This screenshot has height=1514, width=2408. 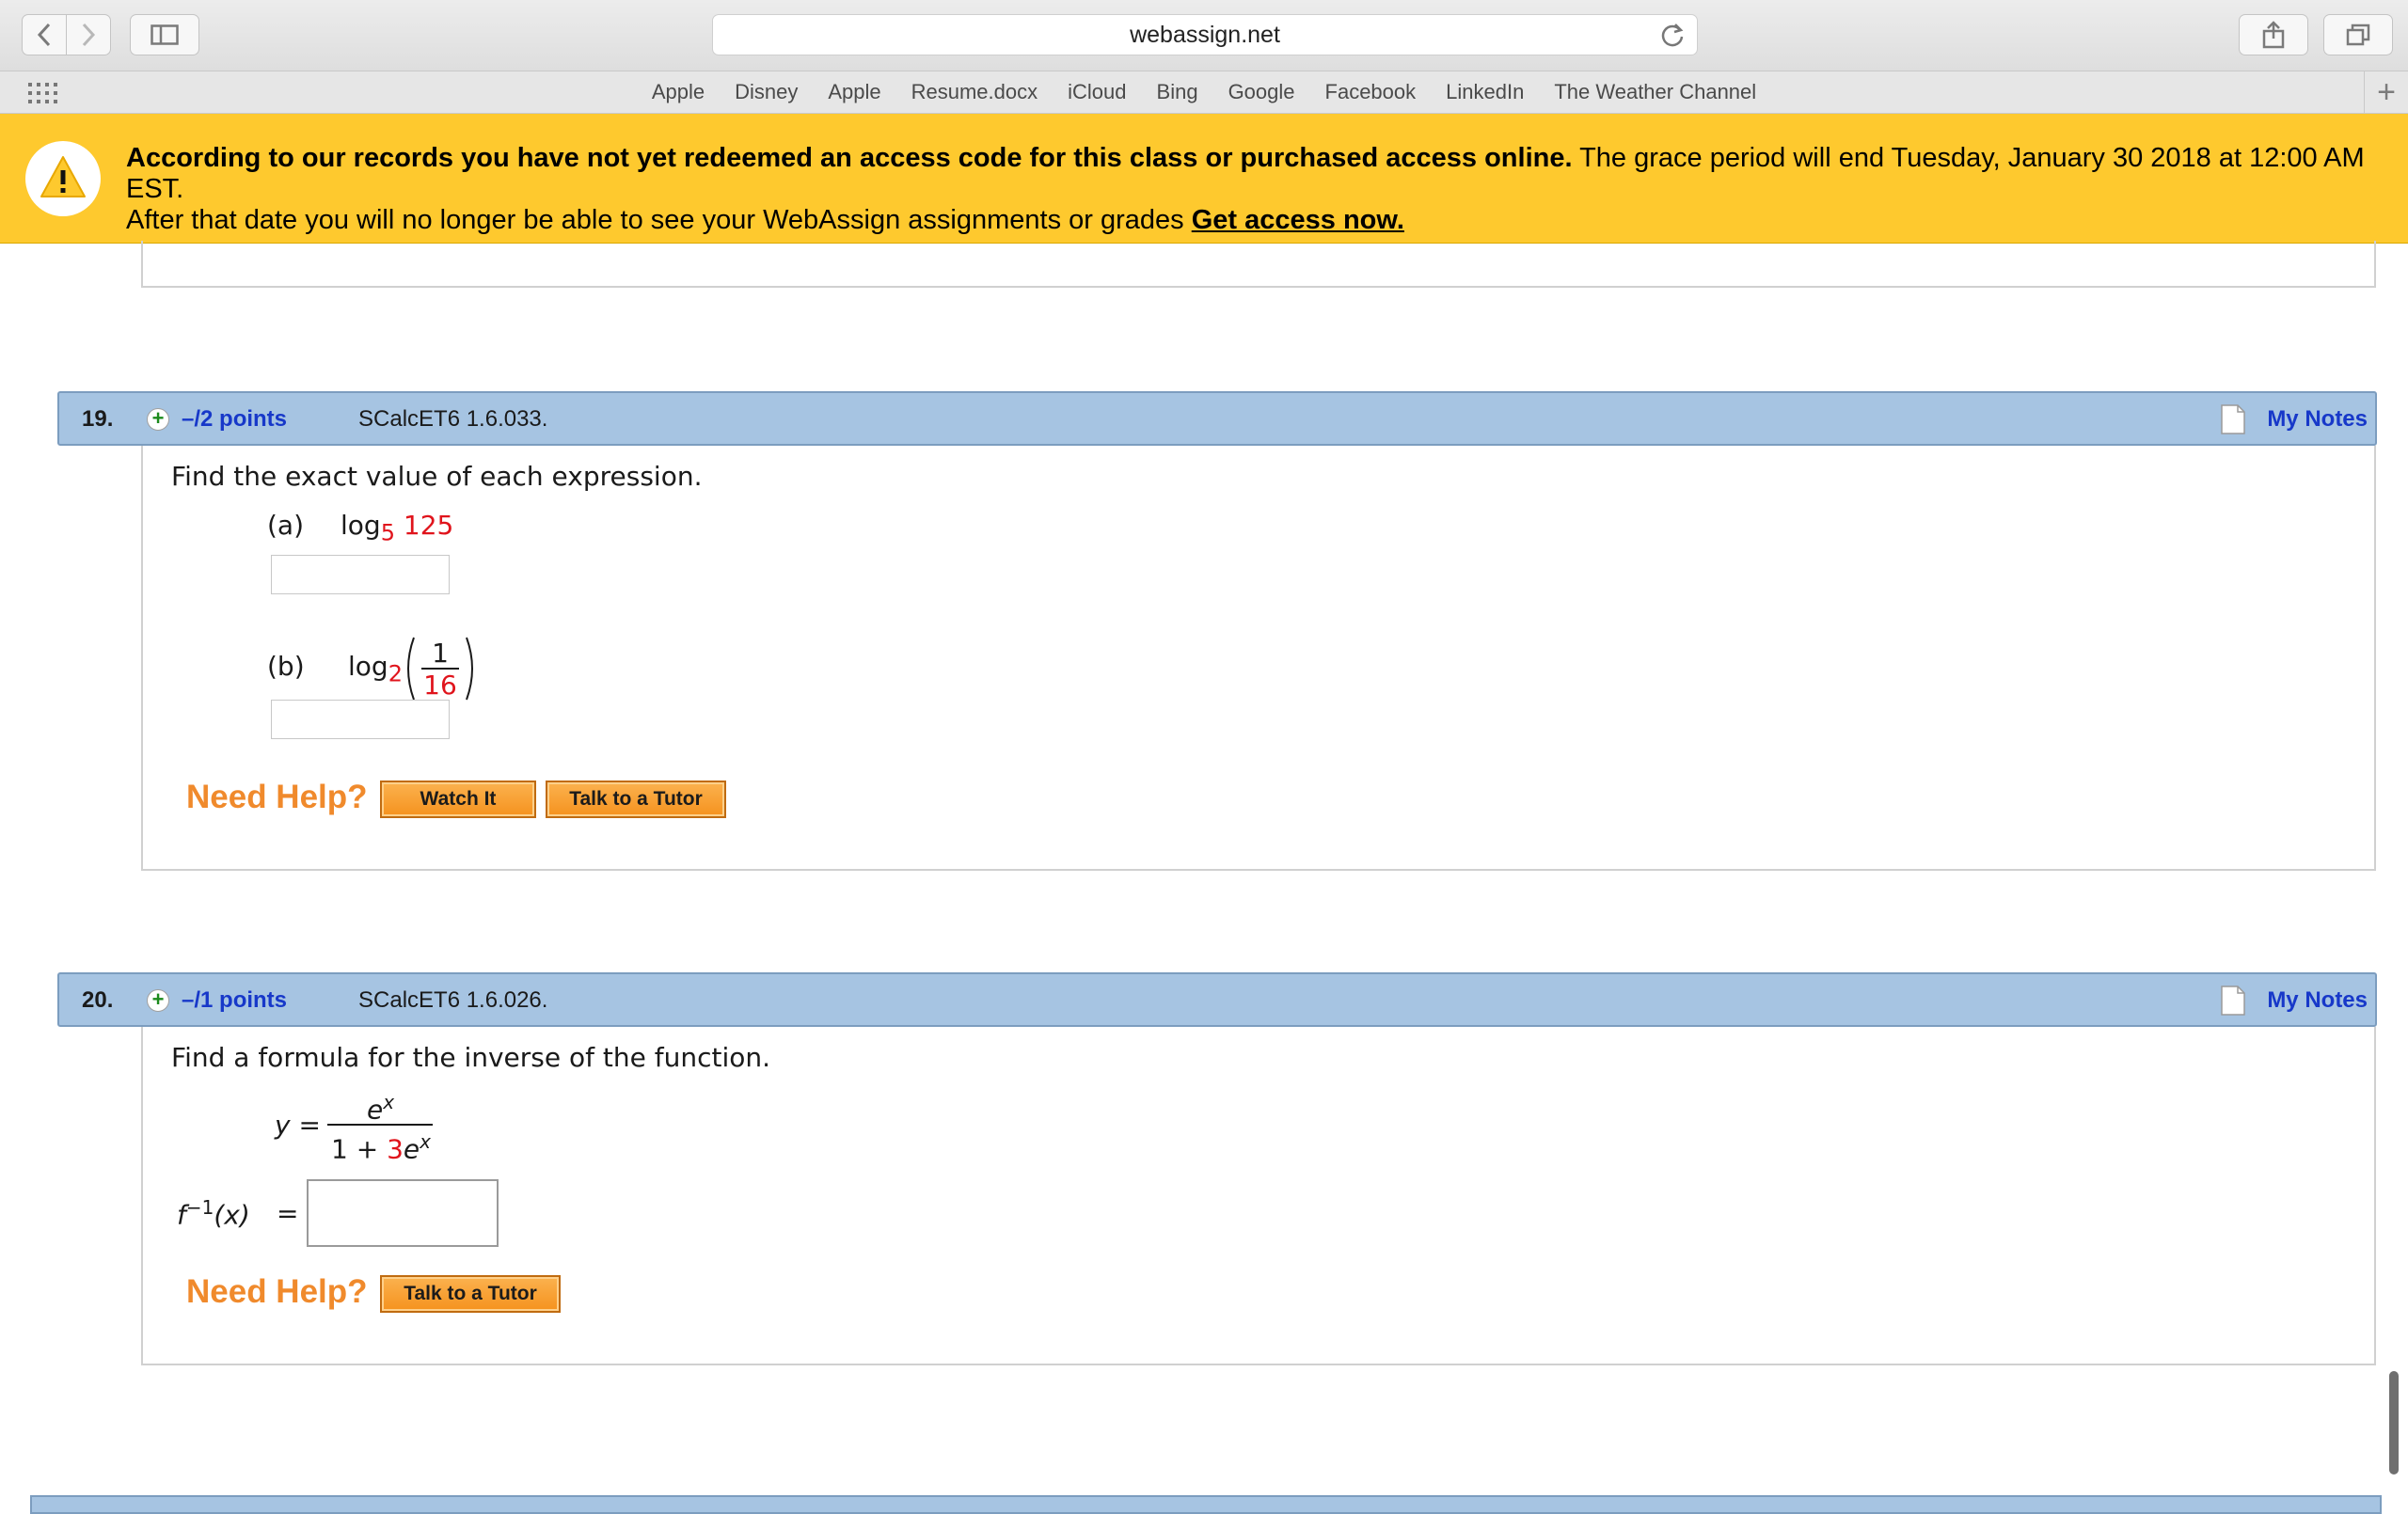 What do you see at coordinates (395, 673) in the screenshot?
I see `log-base: 2` at bounding box center [395, 673].